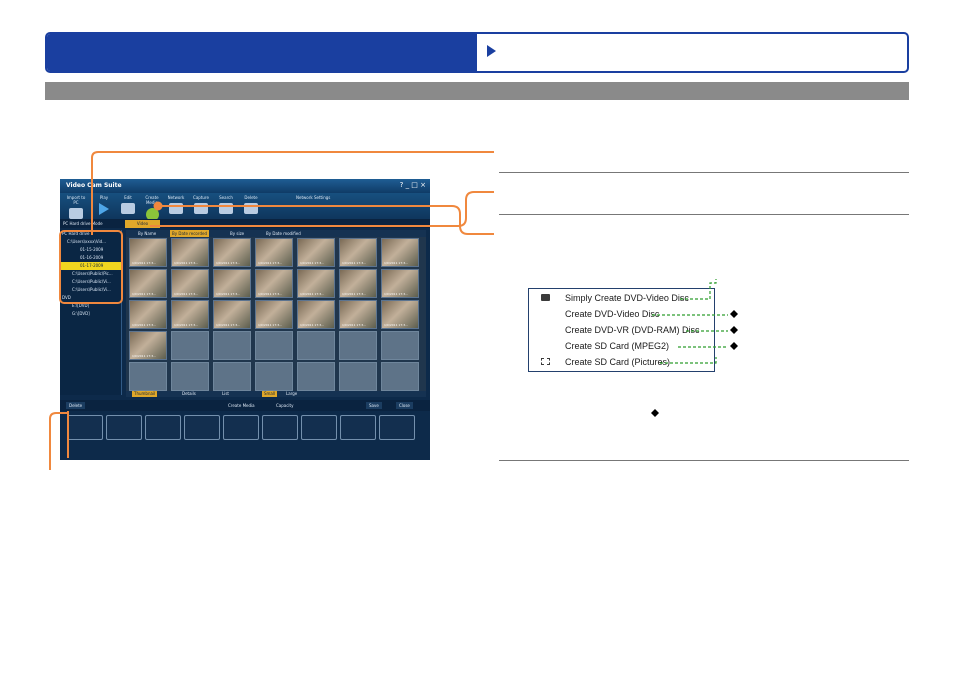  I want to click on sort-by-date-modified: By Date modified, so click(283, 233).